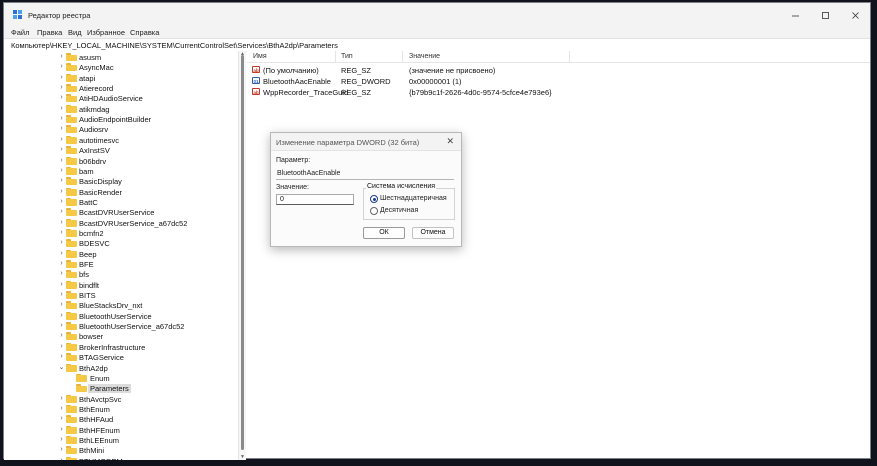  What do you see at coordinates (121, 161) in the screenshot?
I see `tree-item: › b06bdrv` at bounding box center [121, 161].